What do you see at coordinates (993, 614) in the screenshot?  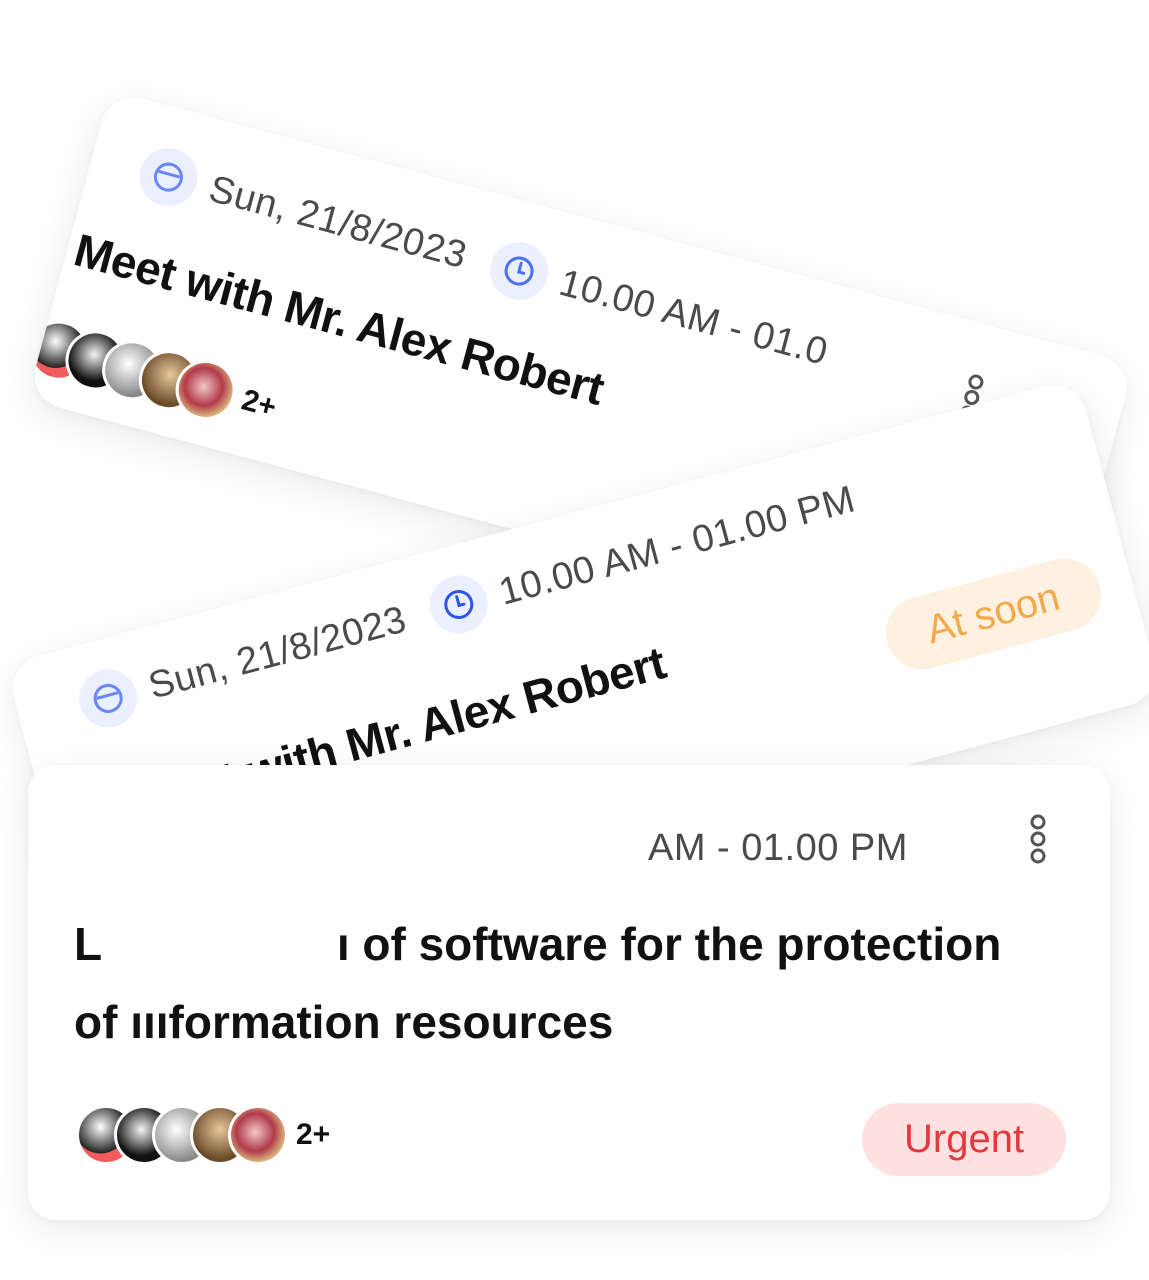 I see `status-badge: At soon` at bounding box center [993, 614].